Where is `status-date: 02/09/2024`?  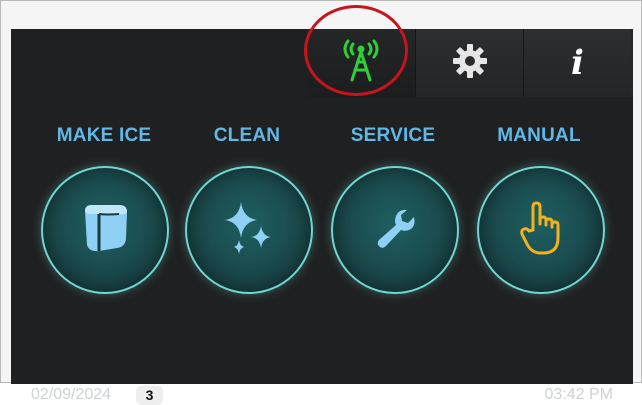 status-date: 02/09/2024 is located at coordinates (71, 394).